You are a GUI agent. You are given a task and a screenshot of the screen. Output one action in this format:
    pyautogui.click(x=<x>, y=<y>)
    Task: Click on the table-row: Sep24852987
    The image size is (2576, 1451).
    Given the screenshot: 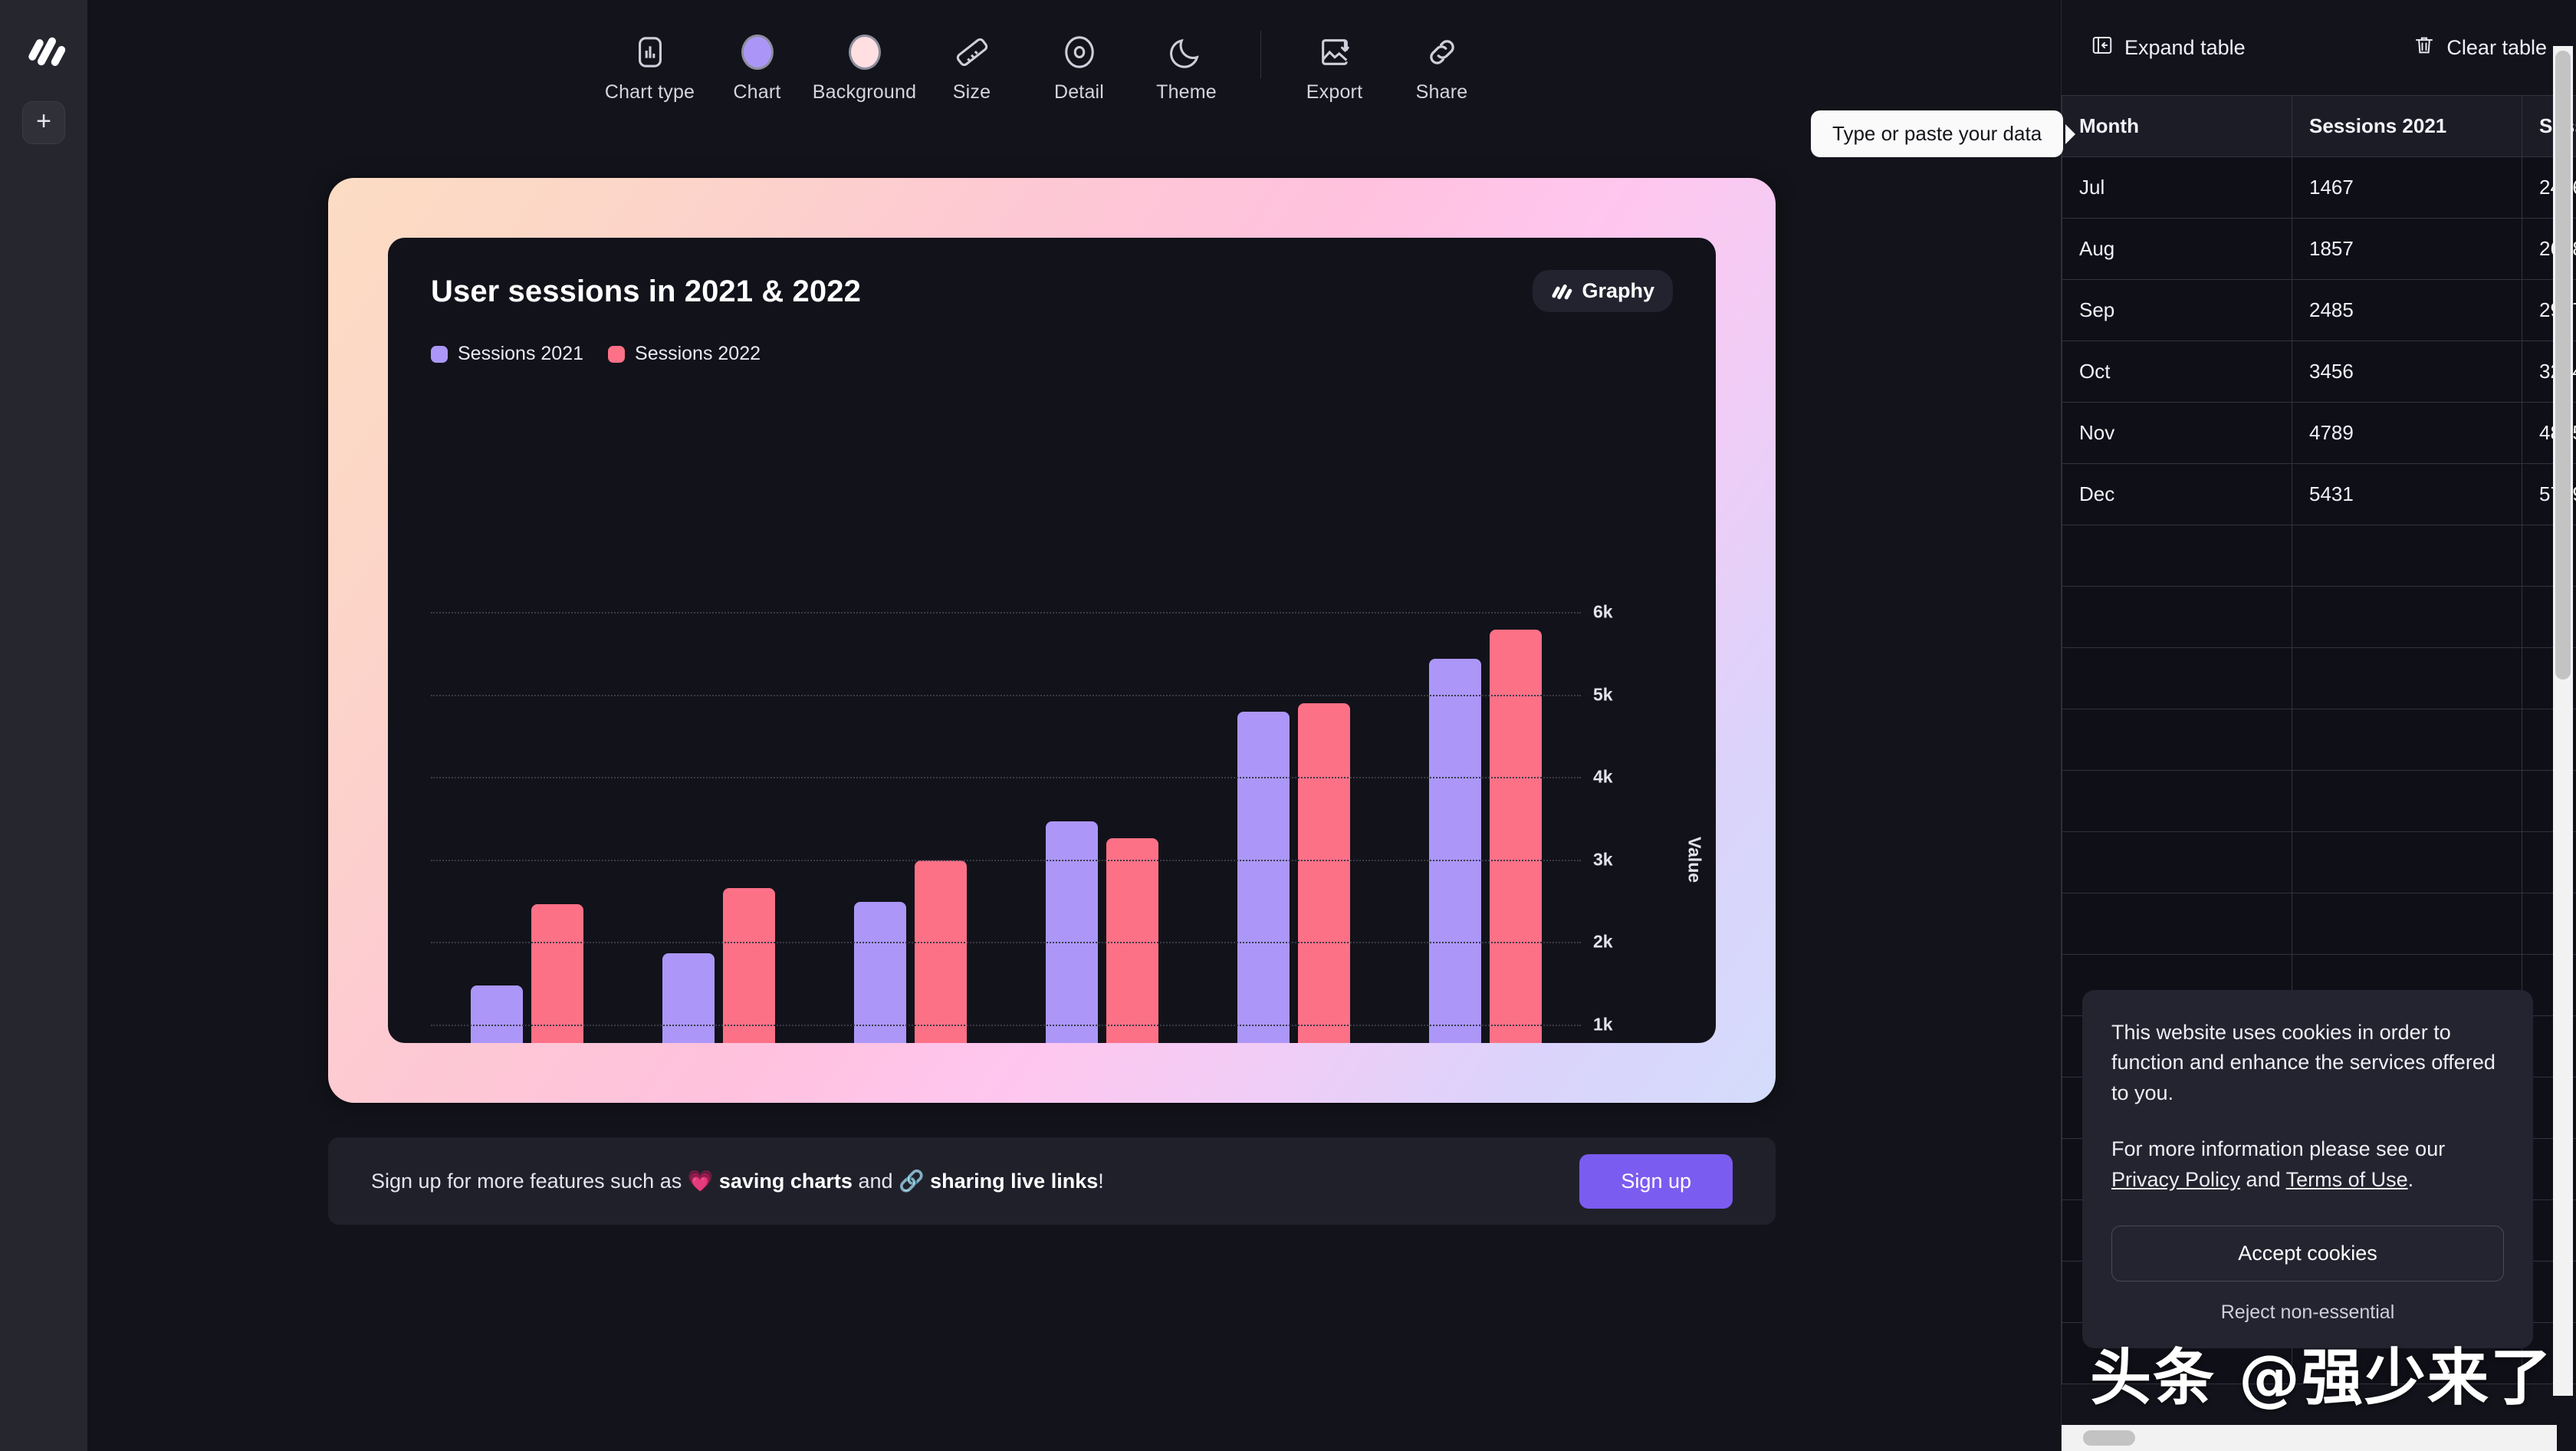 What is the action you would take?
    pyautogui.click(x=2319, y=310)
    